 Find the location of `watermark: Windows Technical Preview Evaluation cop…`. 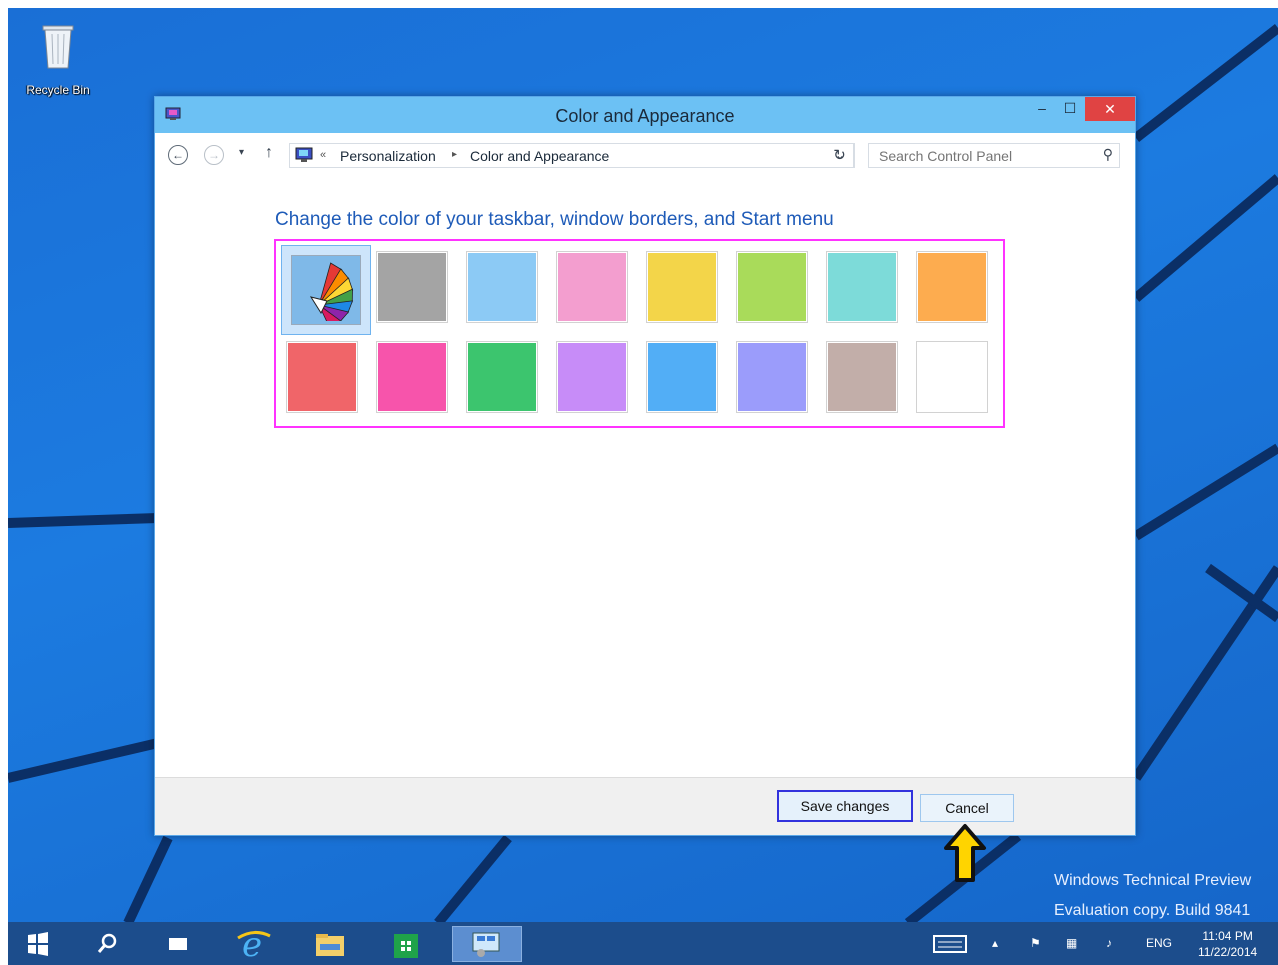

watermark: Windows Technical Preview Evaluation cop… is located at coordinates (1166, 896).